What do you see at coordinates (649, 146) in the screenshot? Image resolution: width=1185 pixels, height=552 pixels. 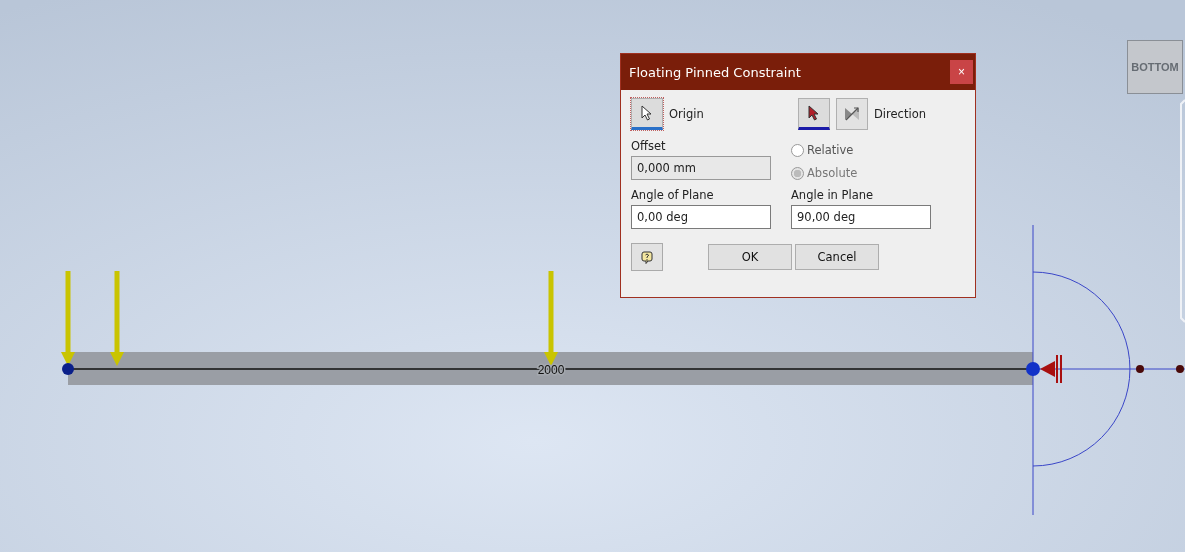 I see `offset-label: Offset` at bounding box center [649, 146].